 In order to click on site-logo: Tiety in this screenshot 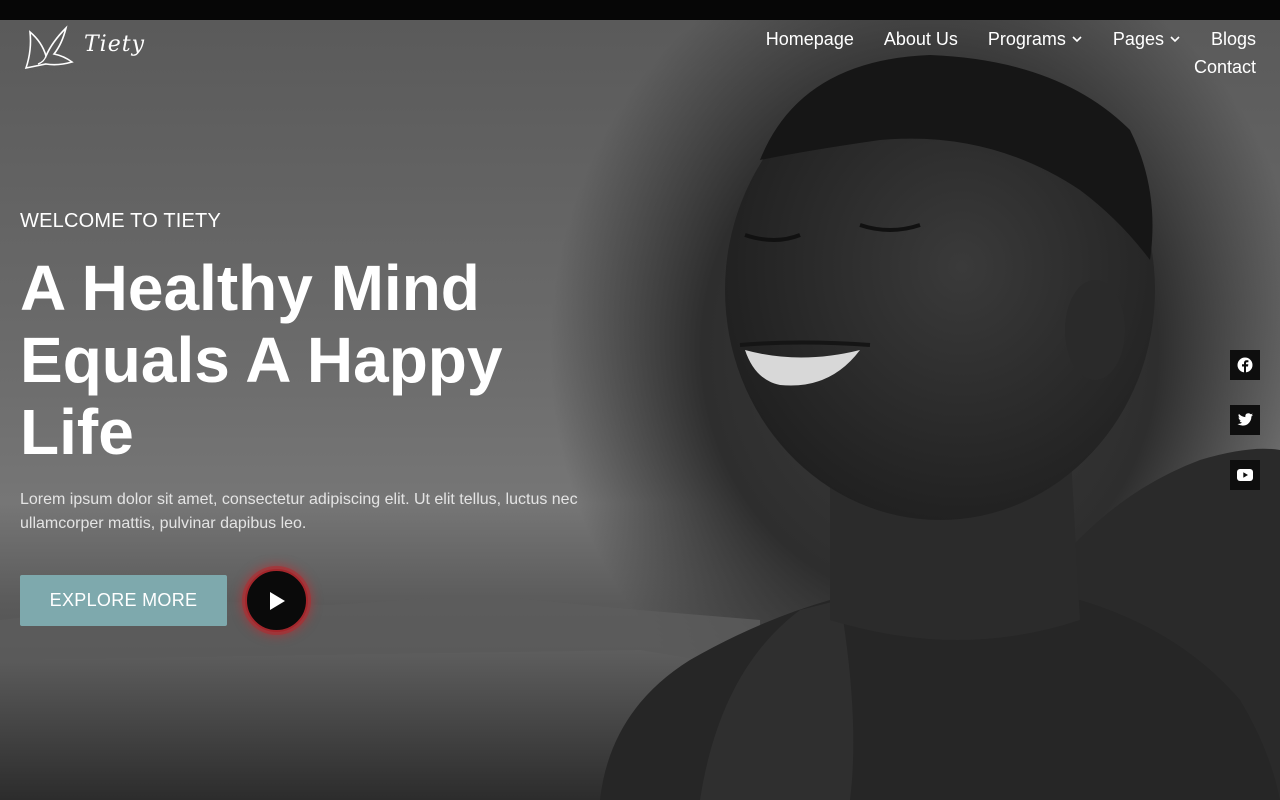, I will do `click(83, 47)`.